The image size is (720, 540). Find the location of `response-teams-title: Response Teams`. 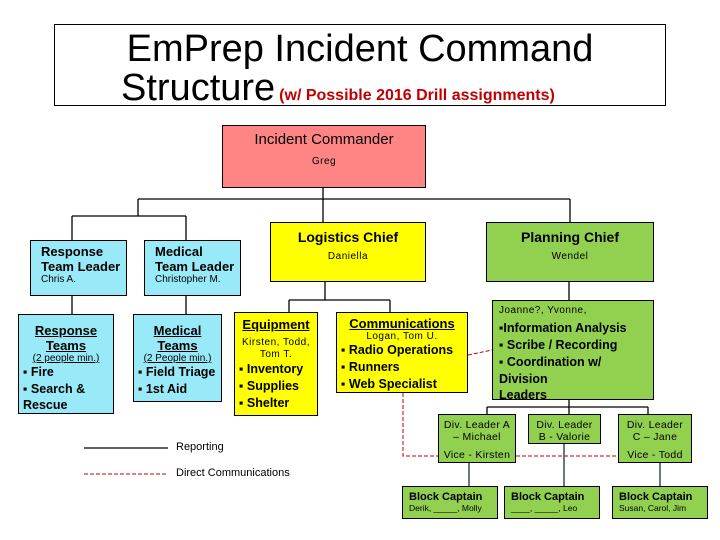

response-teams-title: Response Teams is located at coordinates (66, 338).